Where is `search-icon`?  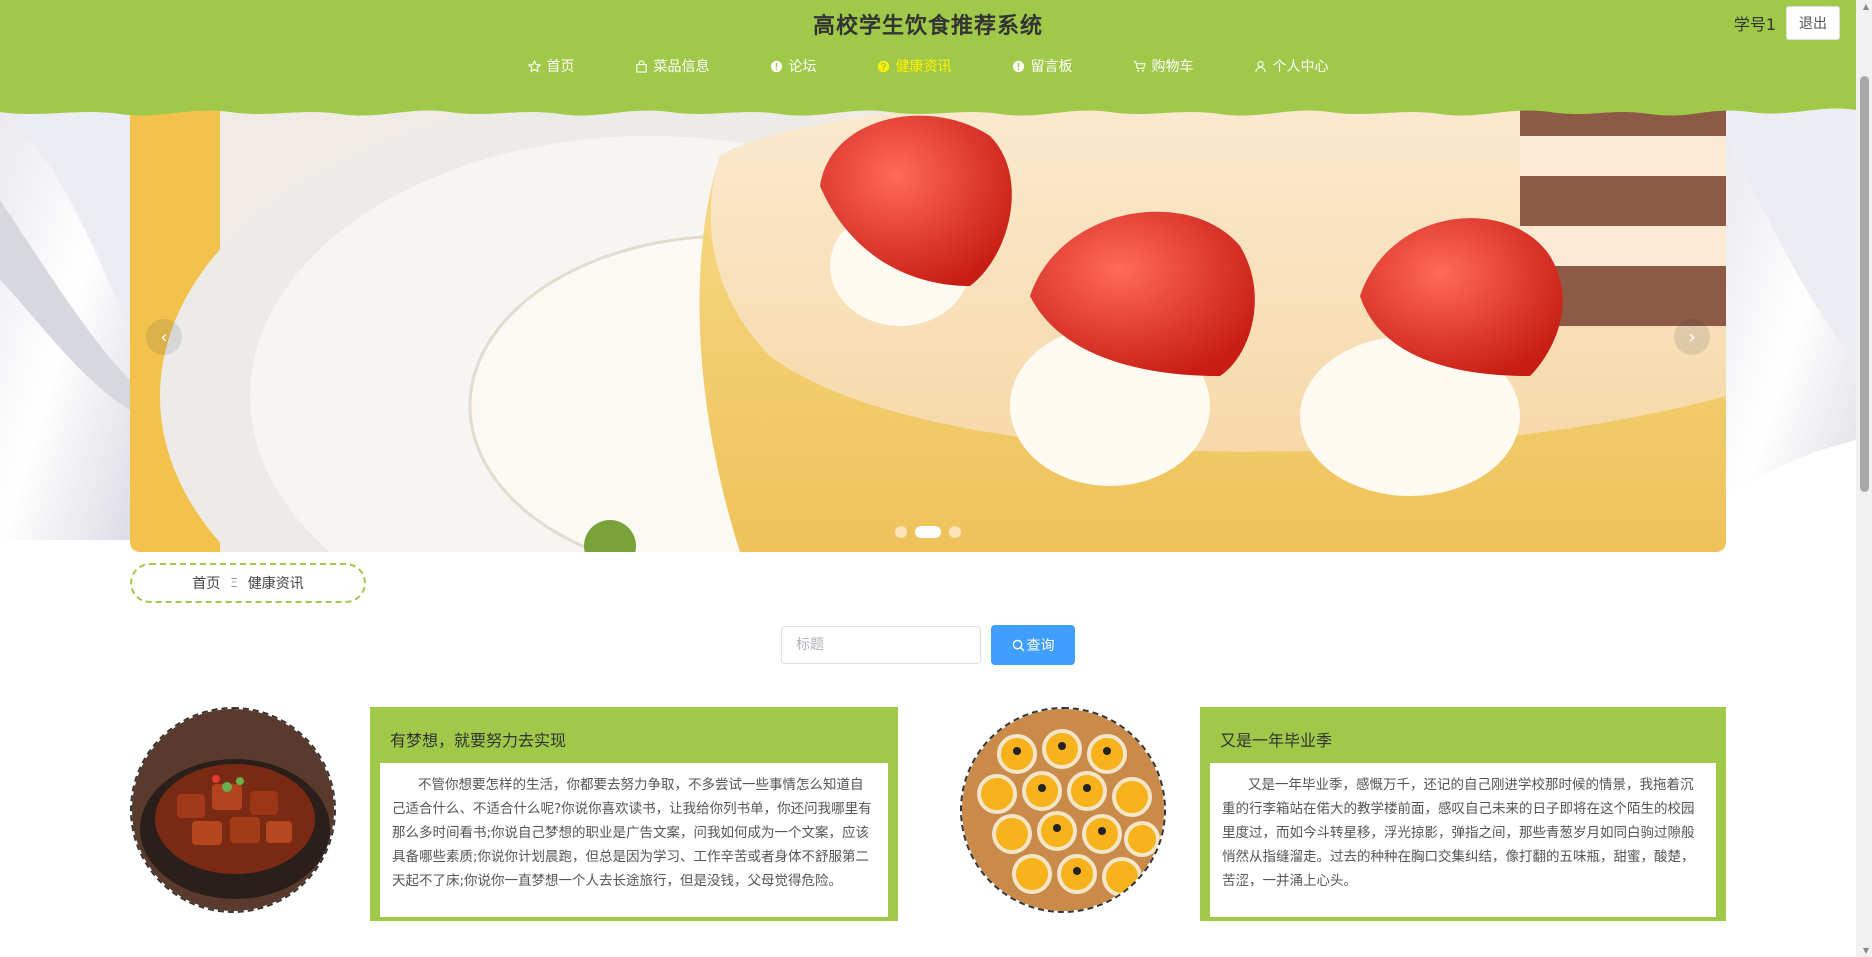 search-icon is located at coordinates (1018, 645).